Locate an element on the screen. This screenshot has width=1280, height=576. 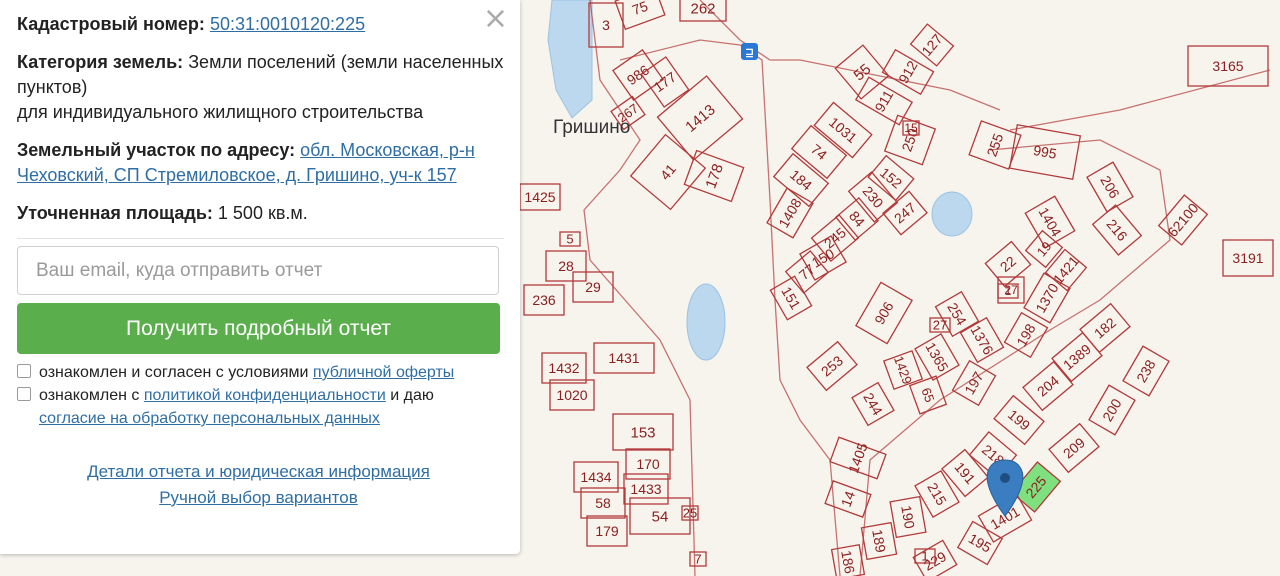
parcel-label: 25 is located at coordinates (690, 513).